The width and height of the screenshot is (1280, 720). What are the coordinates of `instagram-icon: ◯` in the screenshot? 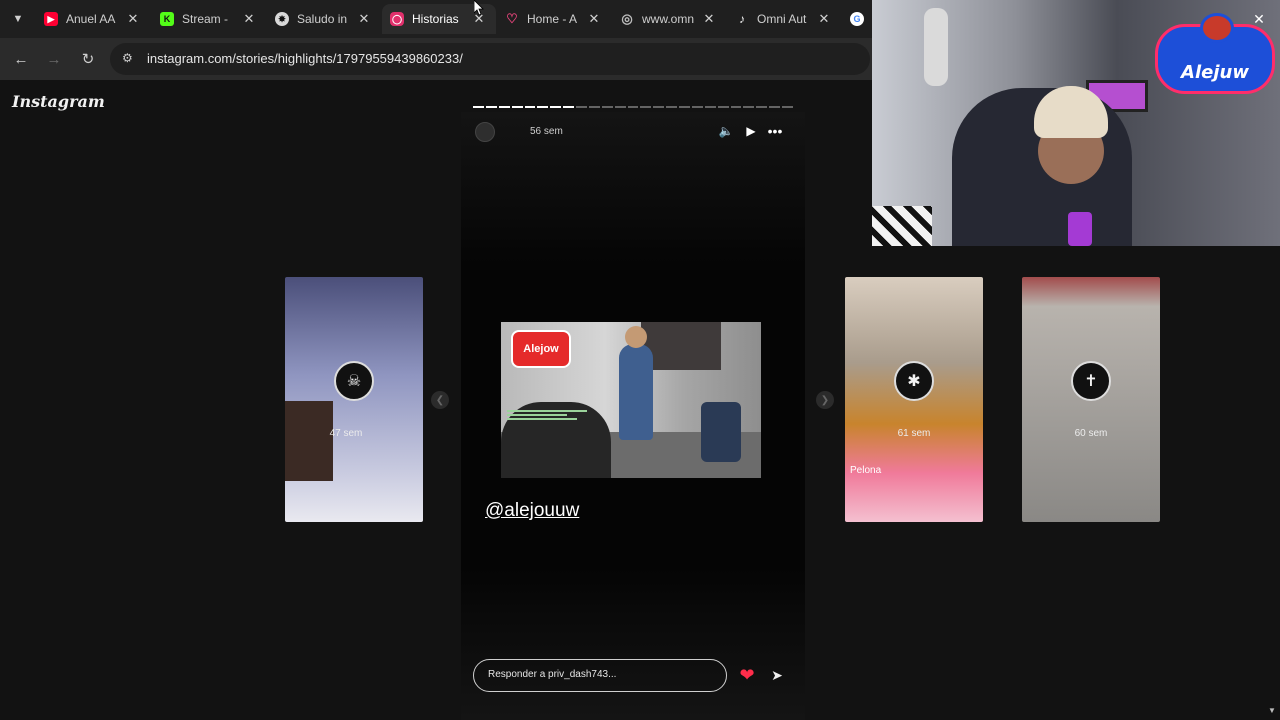 It's located at (397, 19).